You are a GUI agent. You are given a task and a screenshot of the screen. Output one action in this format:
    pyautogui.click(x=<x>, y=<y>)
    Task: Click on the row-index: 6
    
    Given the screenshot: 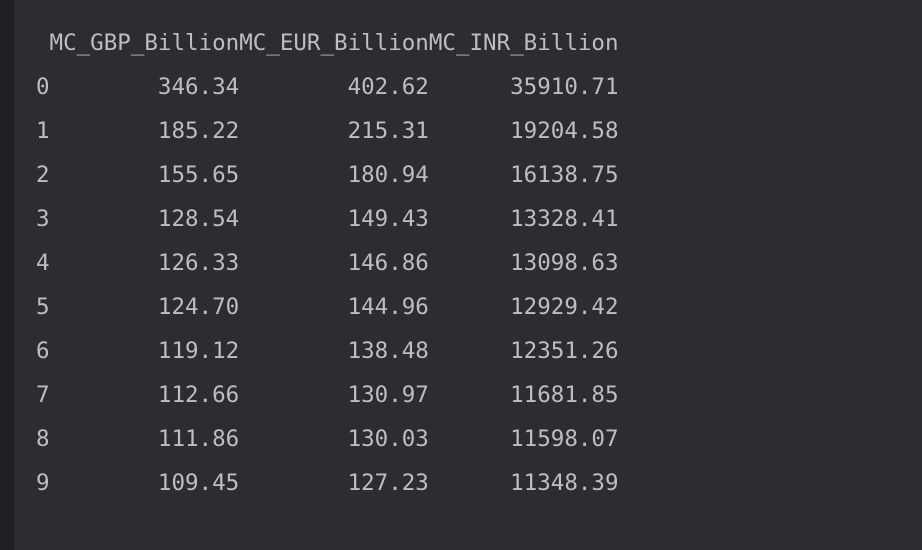 What is the action you would take?
    pyautogui.click(x=43, y=351)
    